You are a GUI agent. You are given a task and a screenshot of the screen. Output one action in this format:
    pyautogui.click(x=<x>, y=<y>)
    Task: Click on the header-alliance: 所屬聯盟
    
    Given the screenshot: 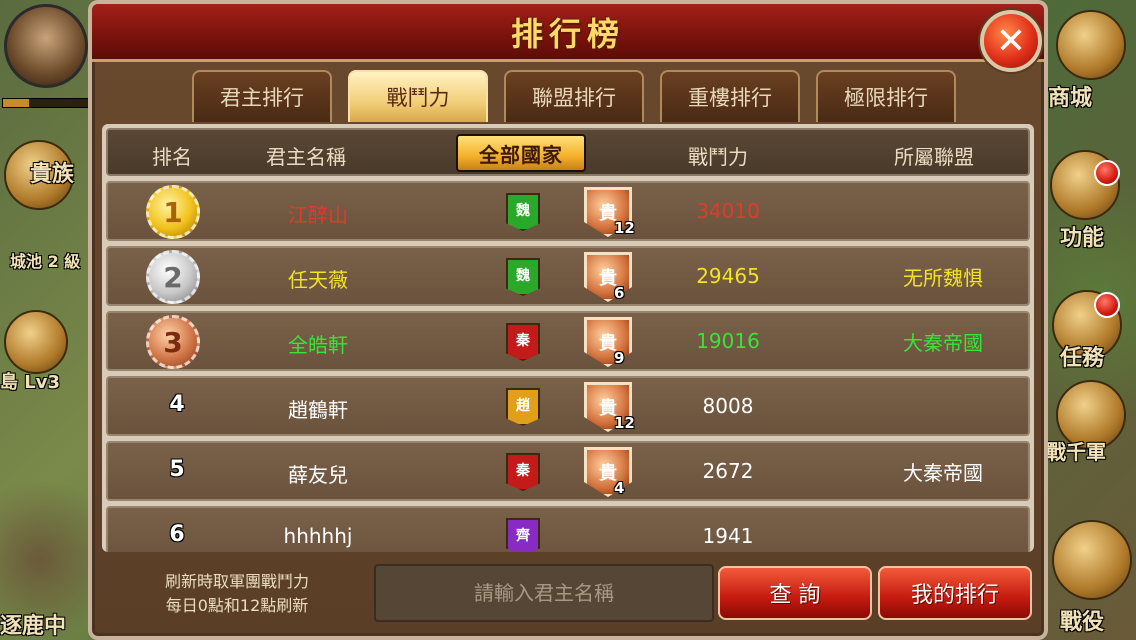 What is the action you would take?
    pyautogui.click(x=934, y=157)
    